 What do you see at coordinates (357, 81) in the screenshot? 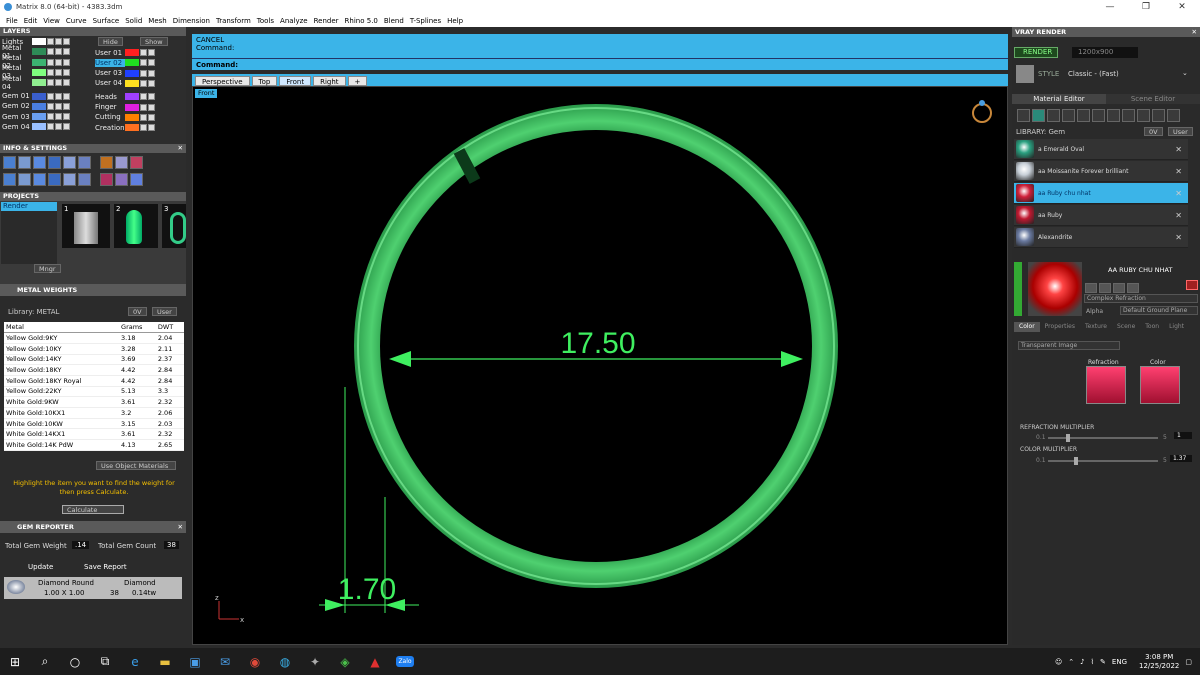
I see `tab-add: +` at bounding box center [357, 81].